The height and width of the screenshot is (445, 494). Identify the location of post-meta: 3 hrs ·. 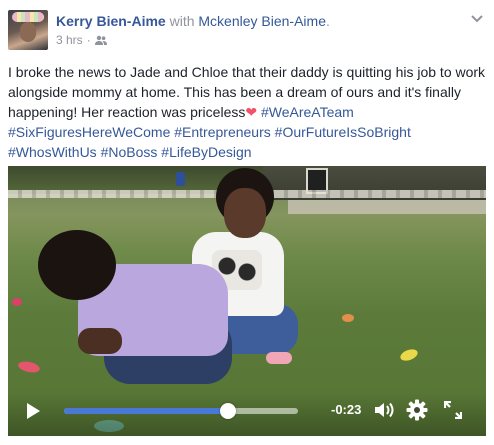
(81, 40).